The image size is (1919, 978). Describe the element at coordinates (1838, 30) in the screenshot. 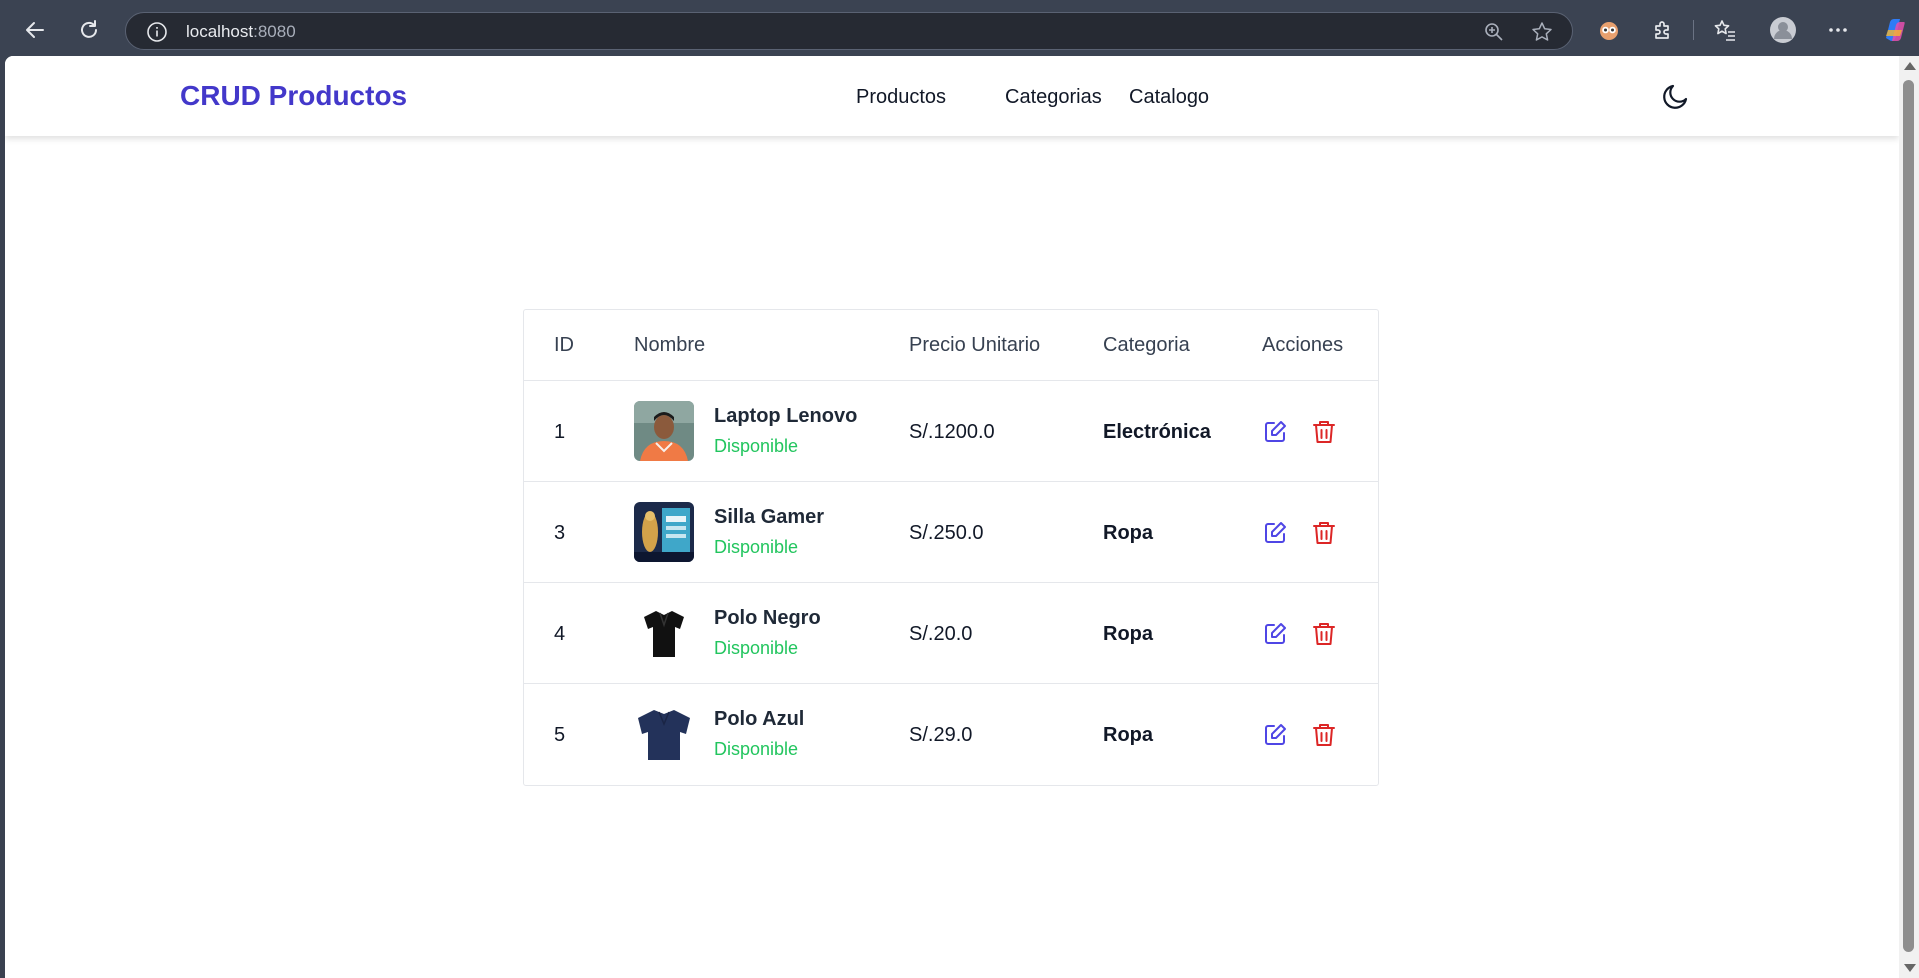

I see `more-options-icon` at that location.